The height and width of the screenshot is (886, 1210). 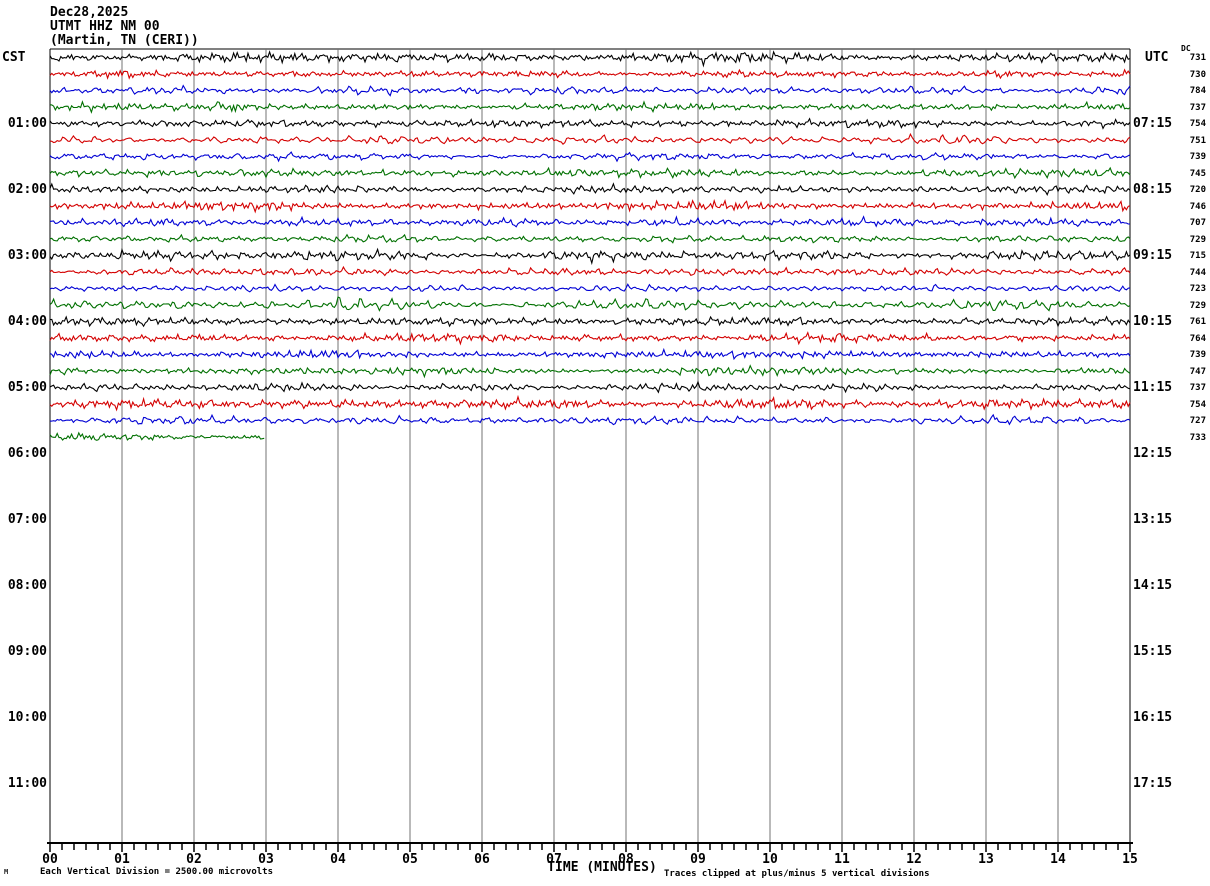 I want to click on dc-value: 731, so click(x=1197, y=58).